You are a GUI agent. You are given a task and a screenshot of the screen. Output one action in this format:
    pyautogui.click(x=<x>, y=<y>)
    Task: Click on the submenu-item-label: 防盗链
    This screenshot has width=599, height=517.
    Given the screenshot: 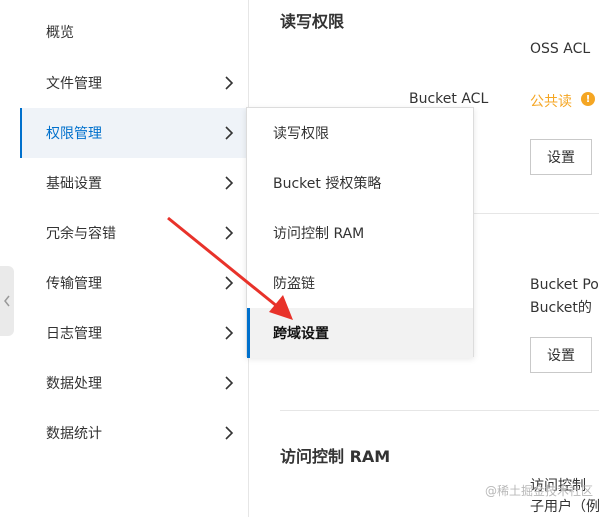 What is the action you would take?
    pyautogui.click(x=294, y=284)
    